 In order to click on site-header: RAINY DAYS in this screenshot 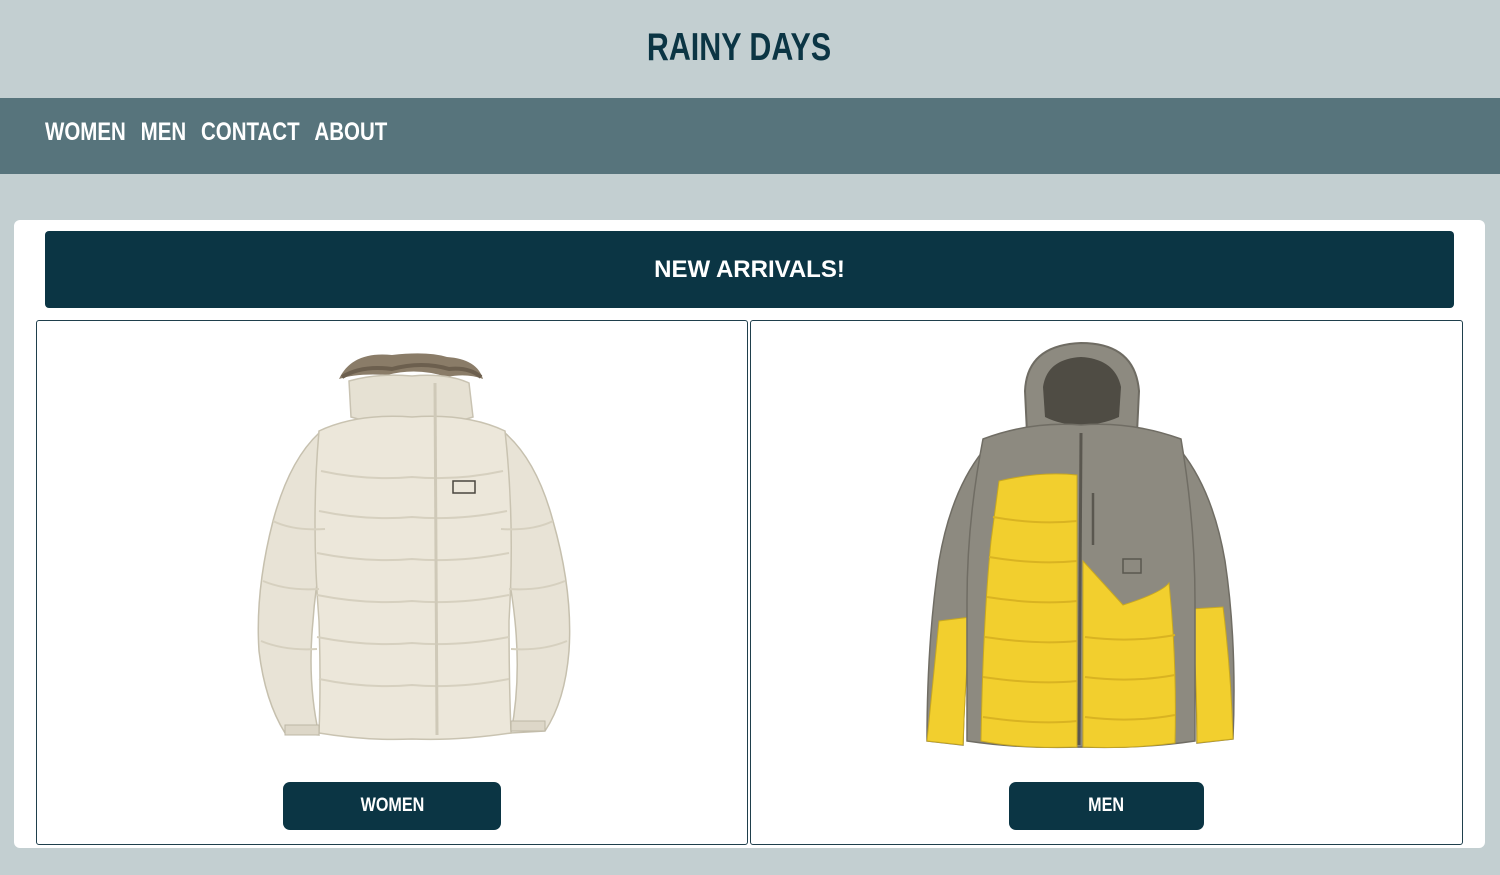, I will do `click(750, 49)`.